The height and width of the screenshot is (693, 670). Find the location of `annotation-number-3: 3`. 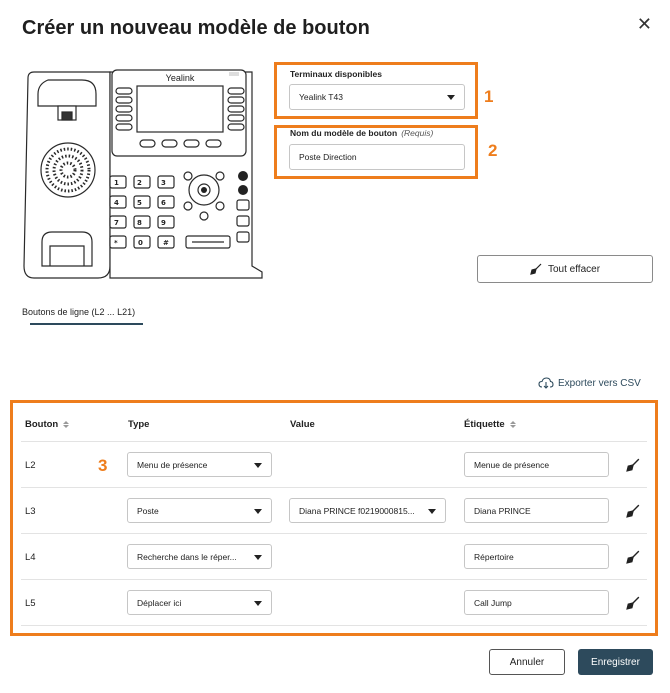

annotation-number-3: 3 is located at coordinates (103, 465).